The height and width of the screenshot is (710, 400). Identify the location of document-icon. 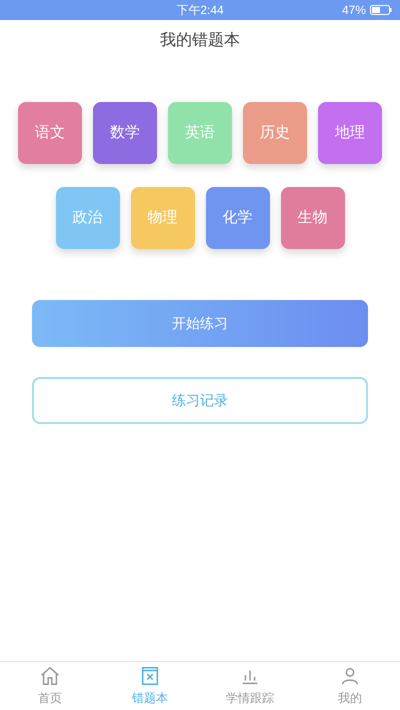
(150, 676).